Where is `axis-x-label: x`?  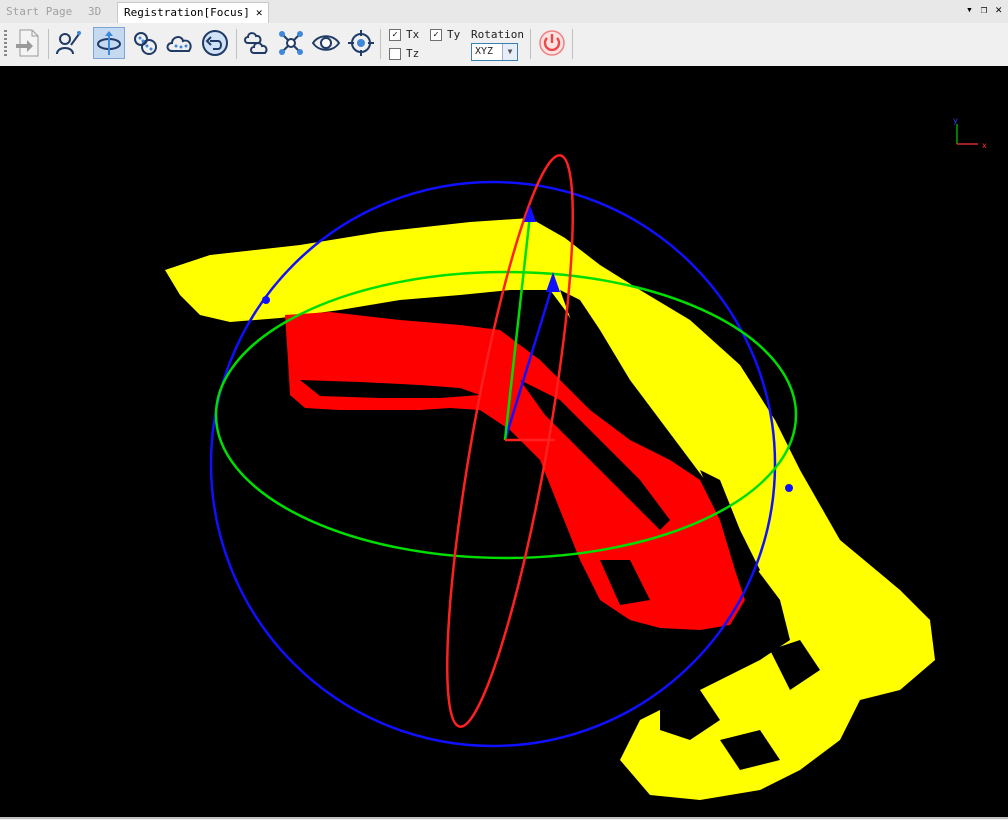
axis-x-label: x is located at coordinates (984, 145).